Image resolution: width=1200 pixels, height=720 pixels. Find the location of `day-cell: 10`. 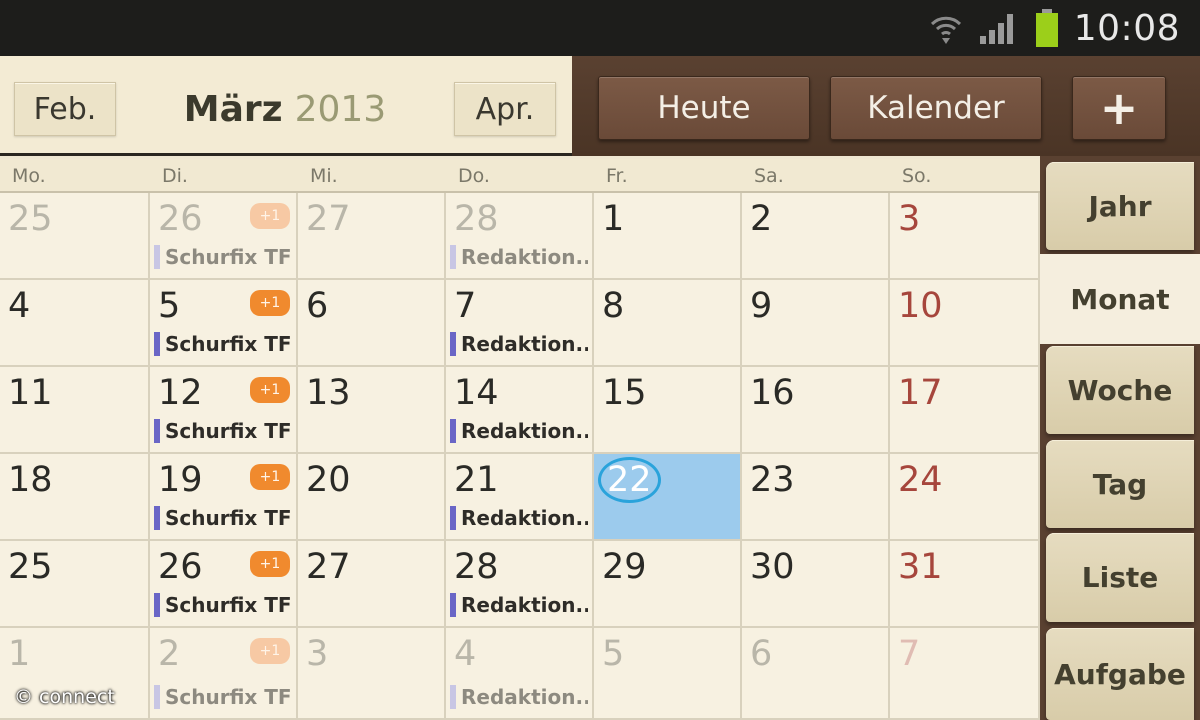

day-cell: 10 is located at coordinates (965, 323).